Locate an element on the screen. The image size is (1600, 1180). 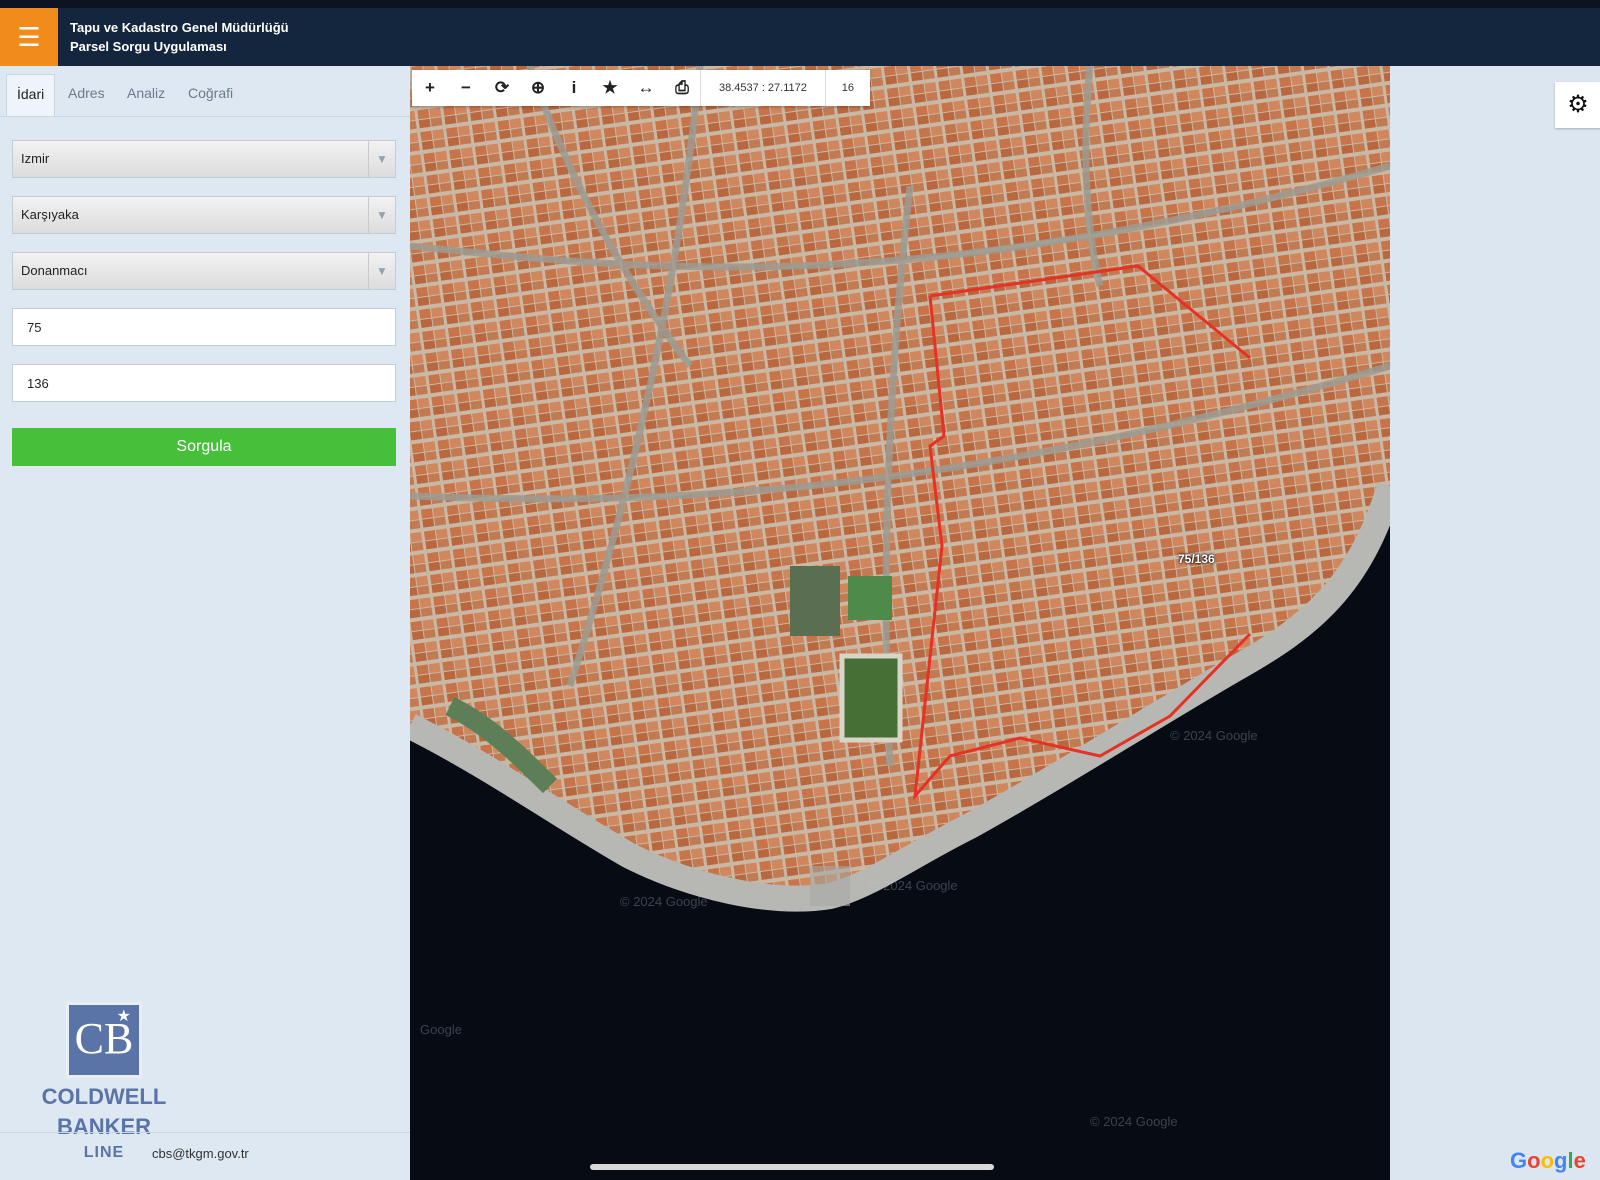
status-strip is located at coordinates (800, 4).